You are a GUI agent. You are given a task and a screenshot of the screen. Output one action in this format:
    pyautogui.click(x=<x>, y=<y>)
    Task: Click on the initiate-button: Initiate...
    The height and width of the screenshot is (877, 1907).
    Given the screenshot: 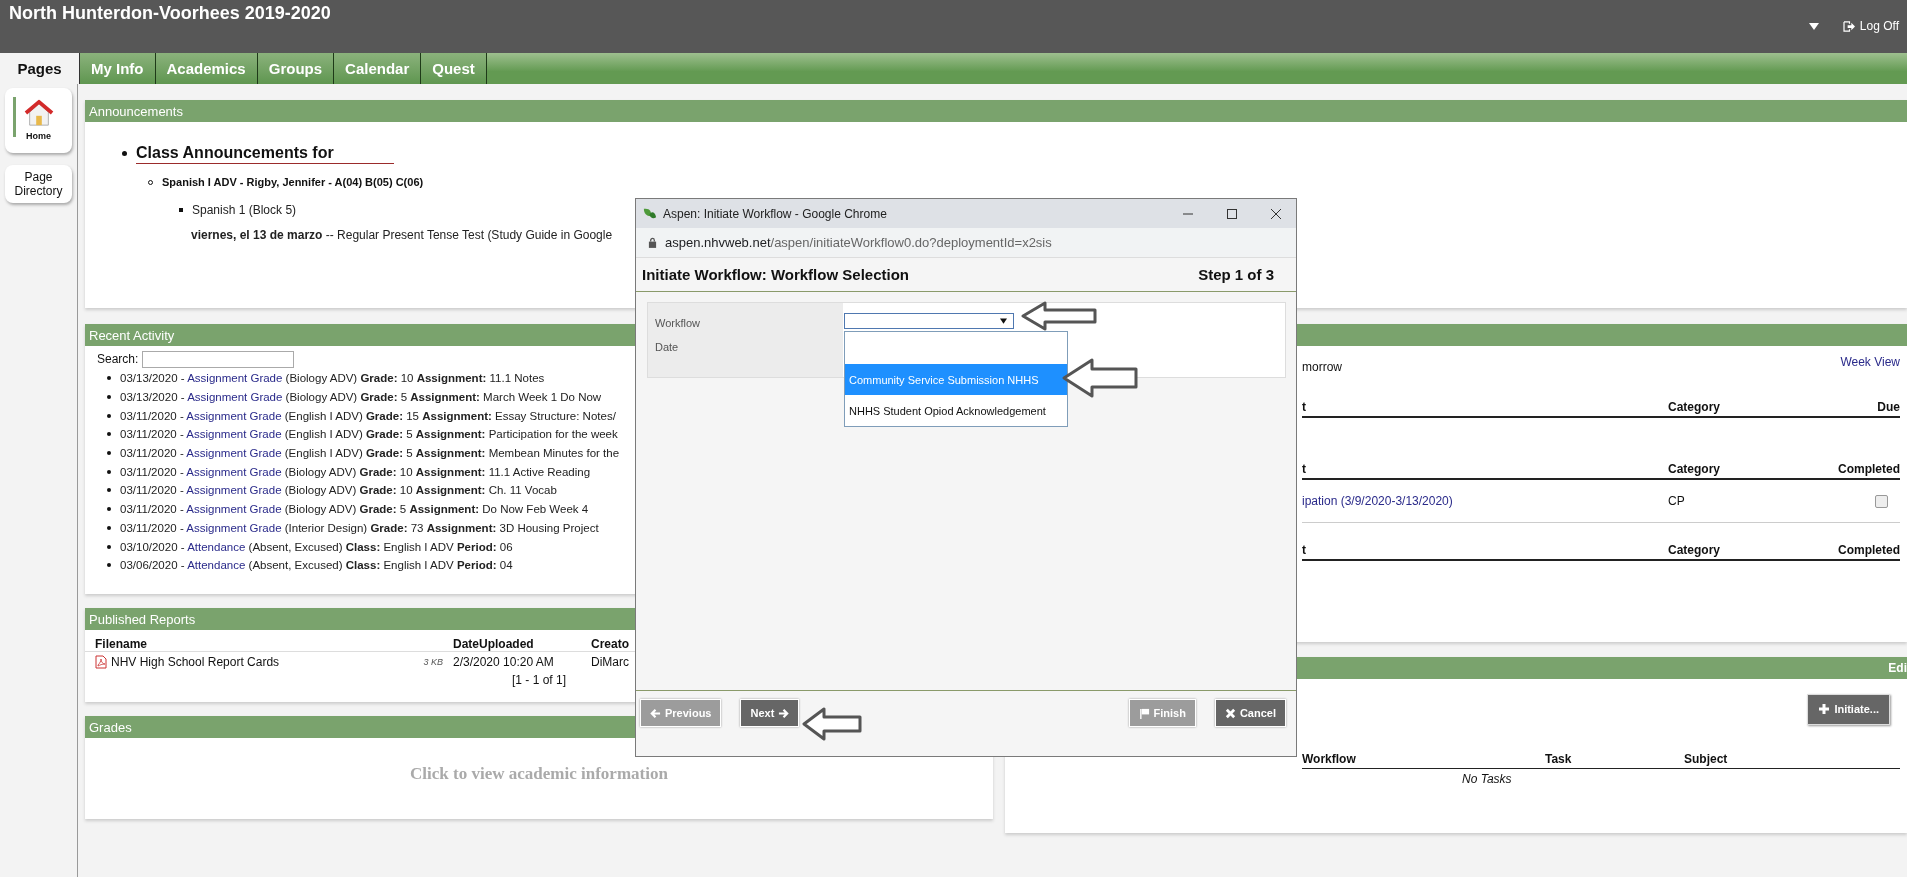 What is the action you would take?
    pyautogui.click(x=1848, y=709)
    